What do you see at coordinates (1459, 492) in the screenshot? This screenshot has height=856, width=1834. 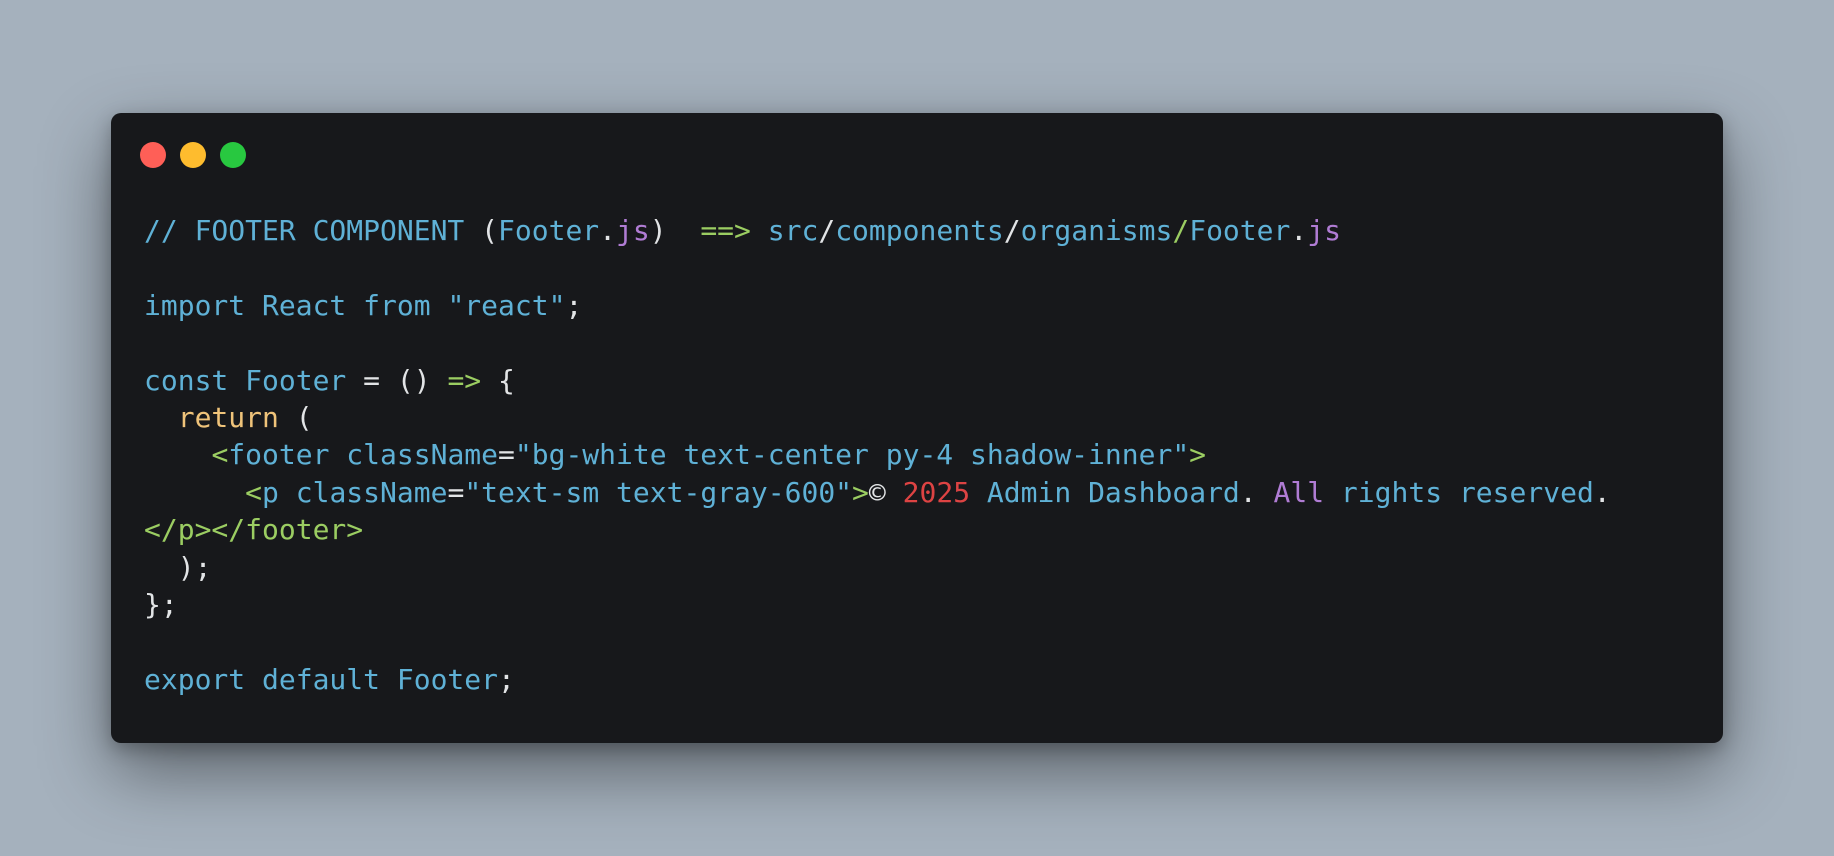 I see `code-token: rights reserved` at bounding box center [1459, 492].